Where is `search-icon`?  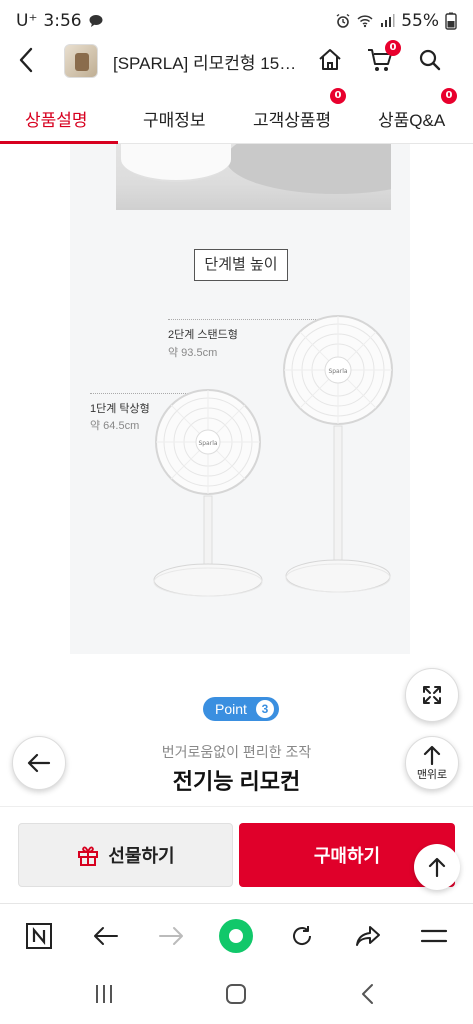
search-icon is located at coordinates (430, 60).